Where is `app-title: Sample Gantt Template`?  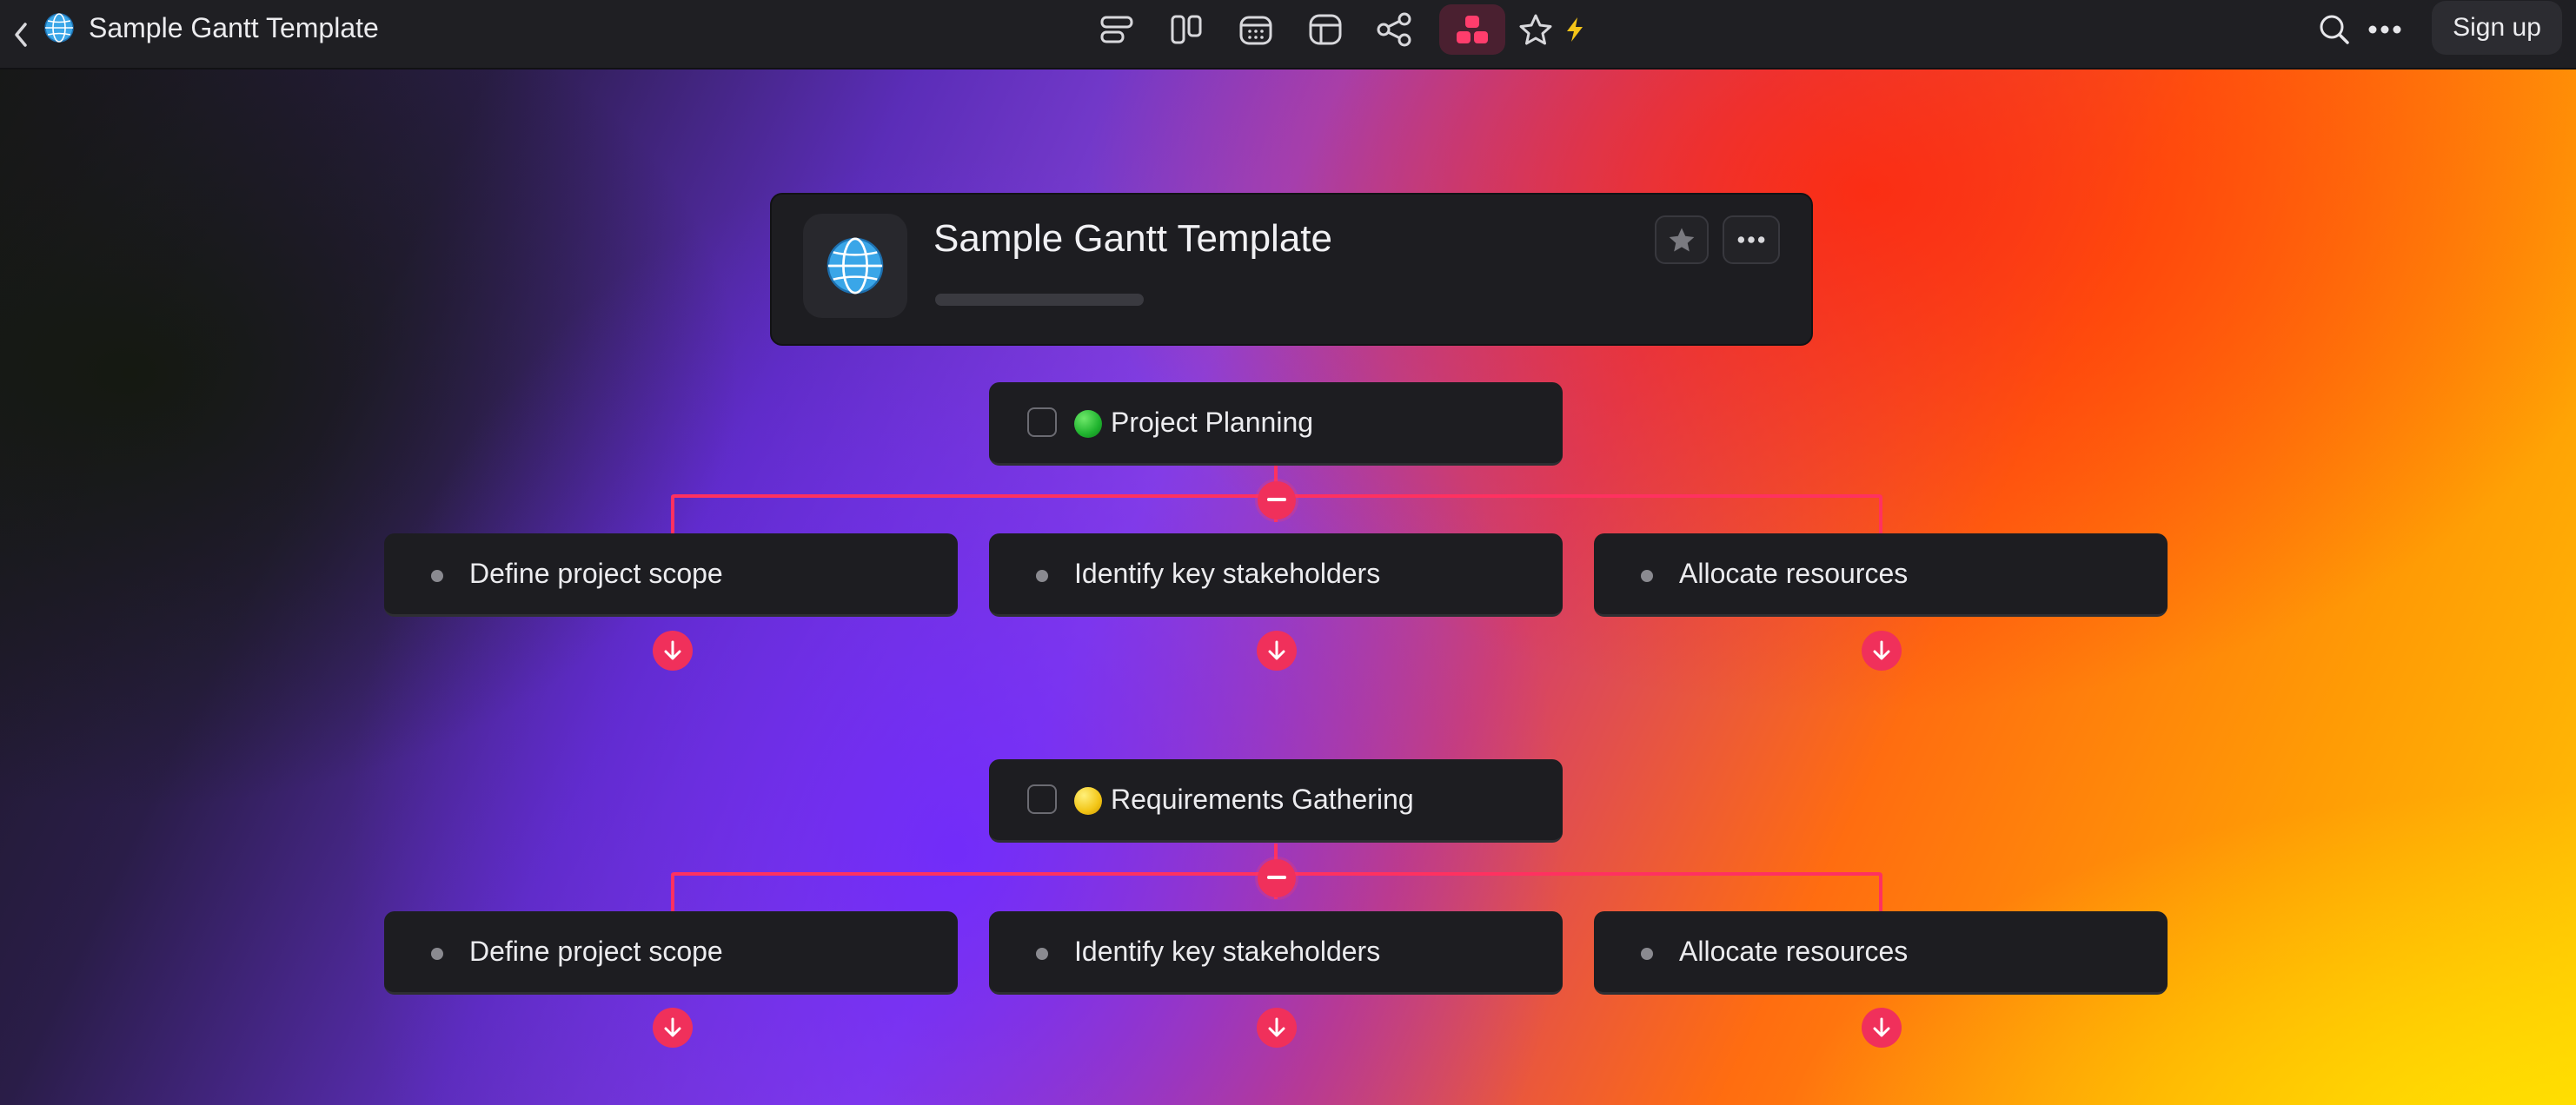
app-title: Sample Gantt Template is located at coordinates (234, 27).